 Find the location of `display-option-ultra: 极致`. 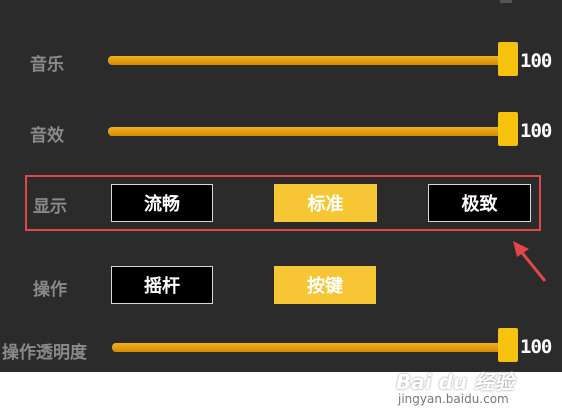

display-option-ultra: 极致 is located at coordinates (479, 203).